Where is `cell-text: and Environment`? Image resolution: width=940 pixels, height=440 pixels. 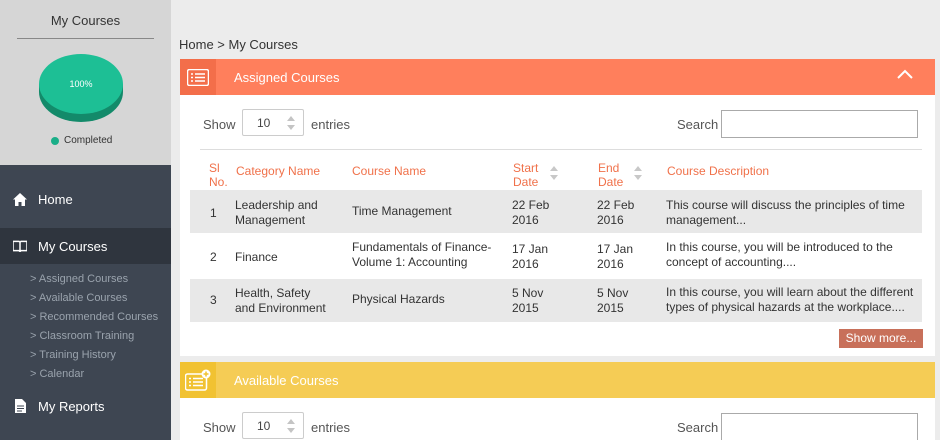
cell-text: and Environment is located at coordinates (280, 308).